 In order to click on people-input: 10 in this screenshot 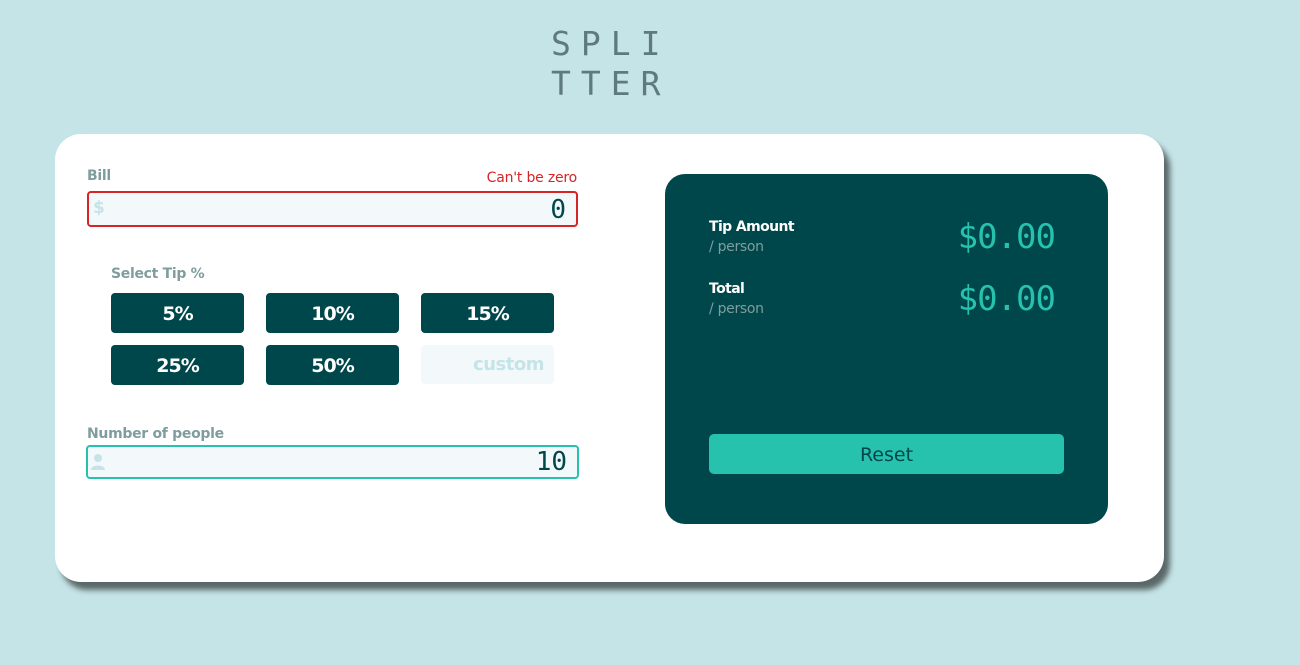, I will do `click(332, 462)`.